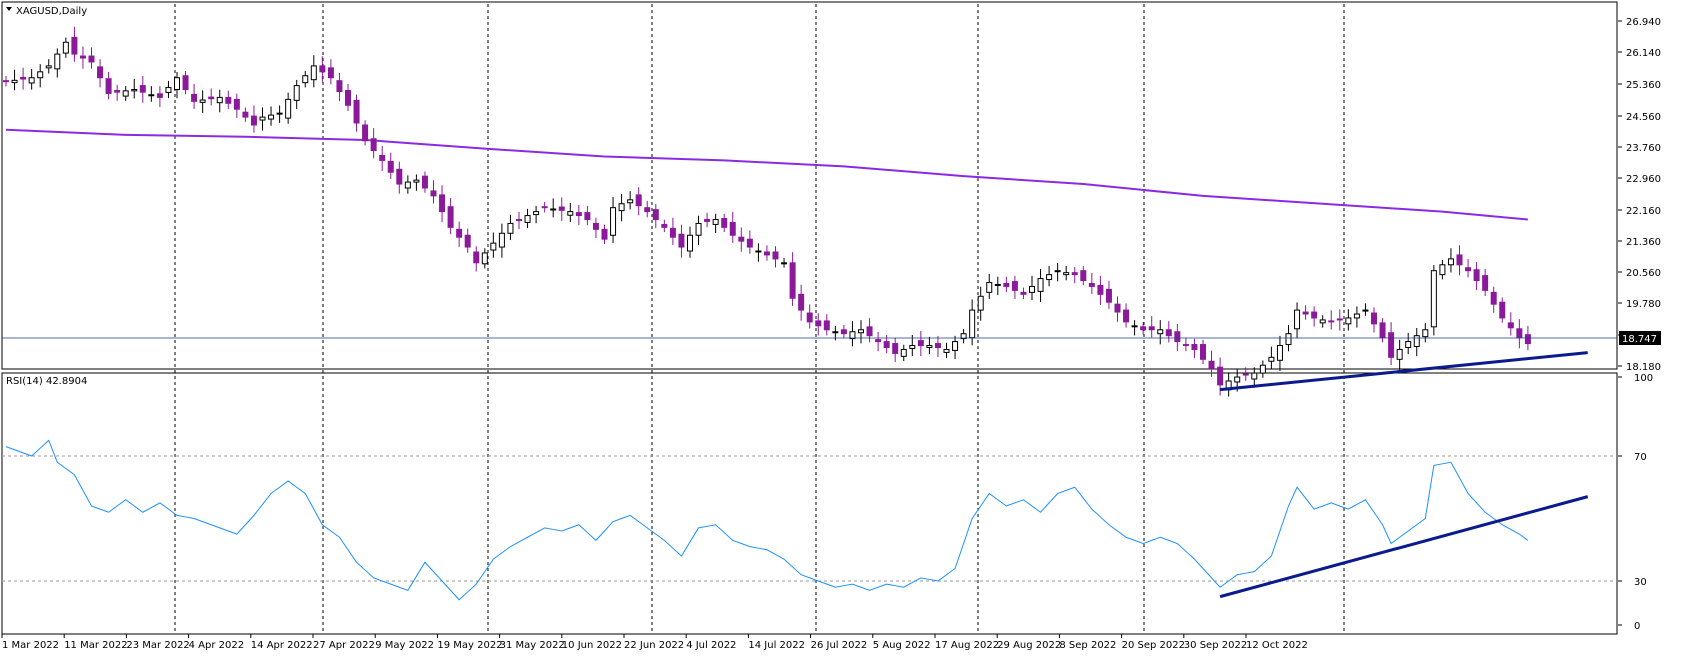  I want to click on price-tick-label: 18.180, so click(1643, 367).